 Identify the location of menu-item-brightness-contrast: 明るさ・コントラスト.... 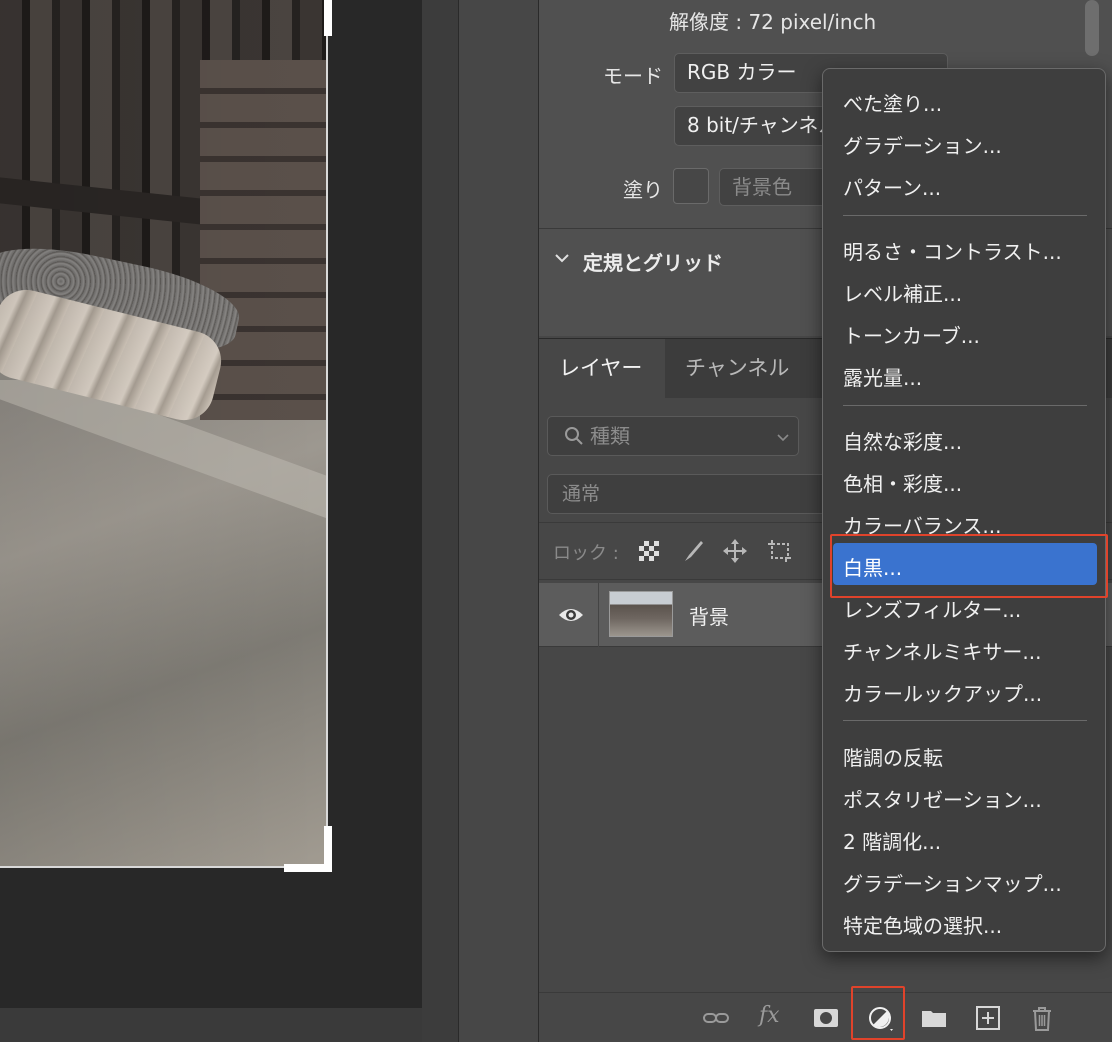
(952, 250).